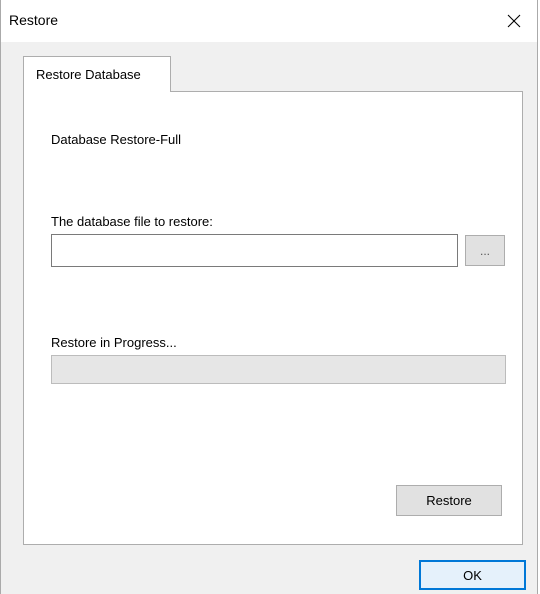  I want to click on restore-progress-bar, so click(278, 369).